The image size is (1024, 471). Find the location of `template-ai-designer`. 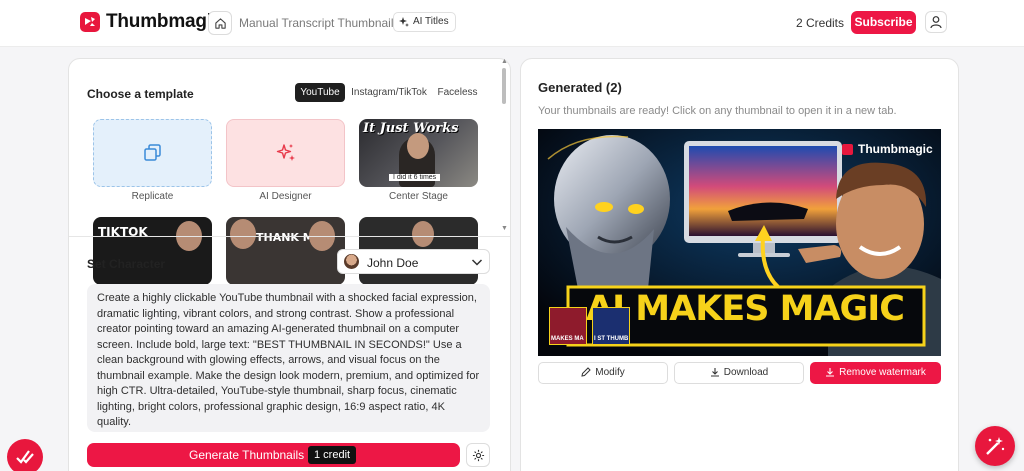

template-ai-designer is located at coordinates (285, 153).